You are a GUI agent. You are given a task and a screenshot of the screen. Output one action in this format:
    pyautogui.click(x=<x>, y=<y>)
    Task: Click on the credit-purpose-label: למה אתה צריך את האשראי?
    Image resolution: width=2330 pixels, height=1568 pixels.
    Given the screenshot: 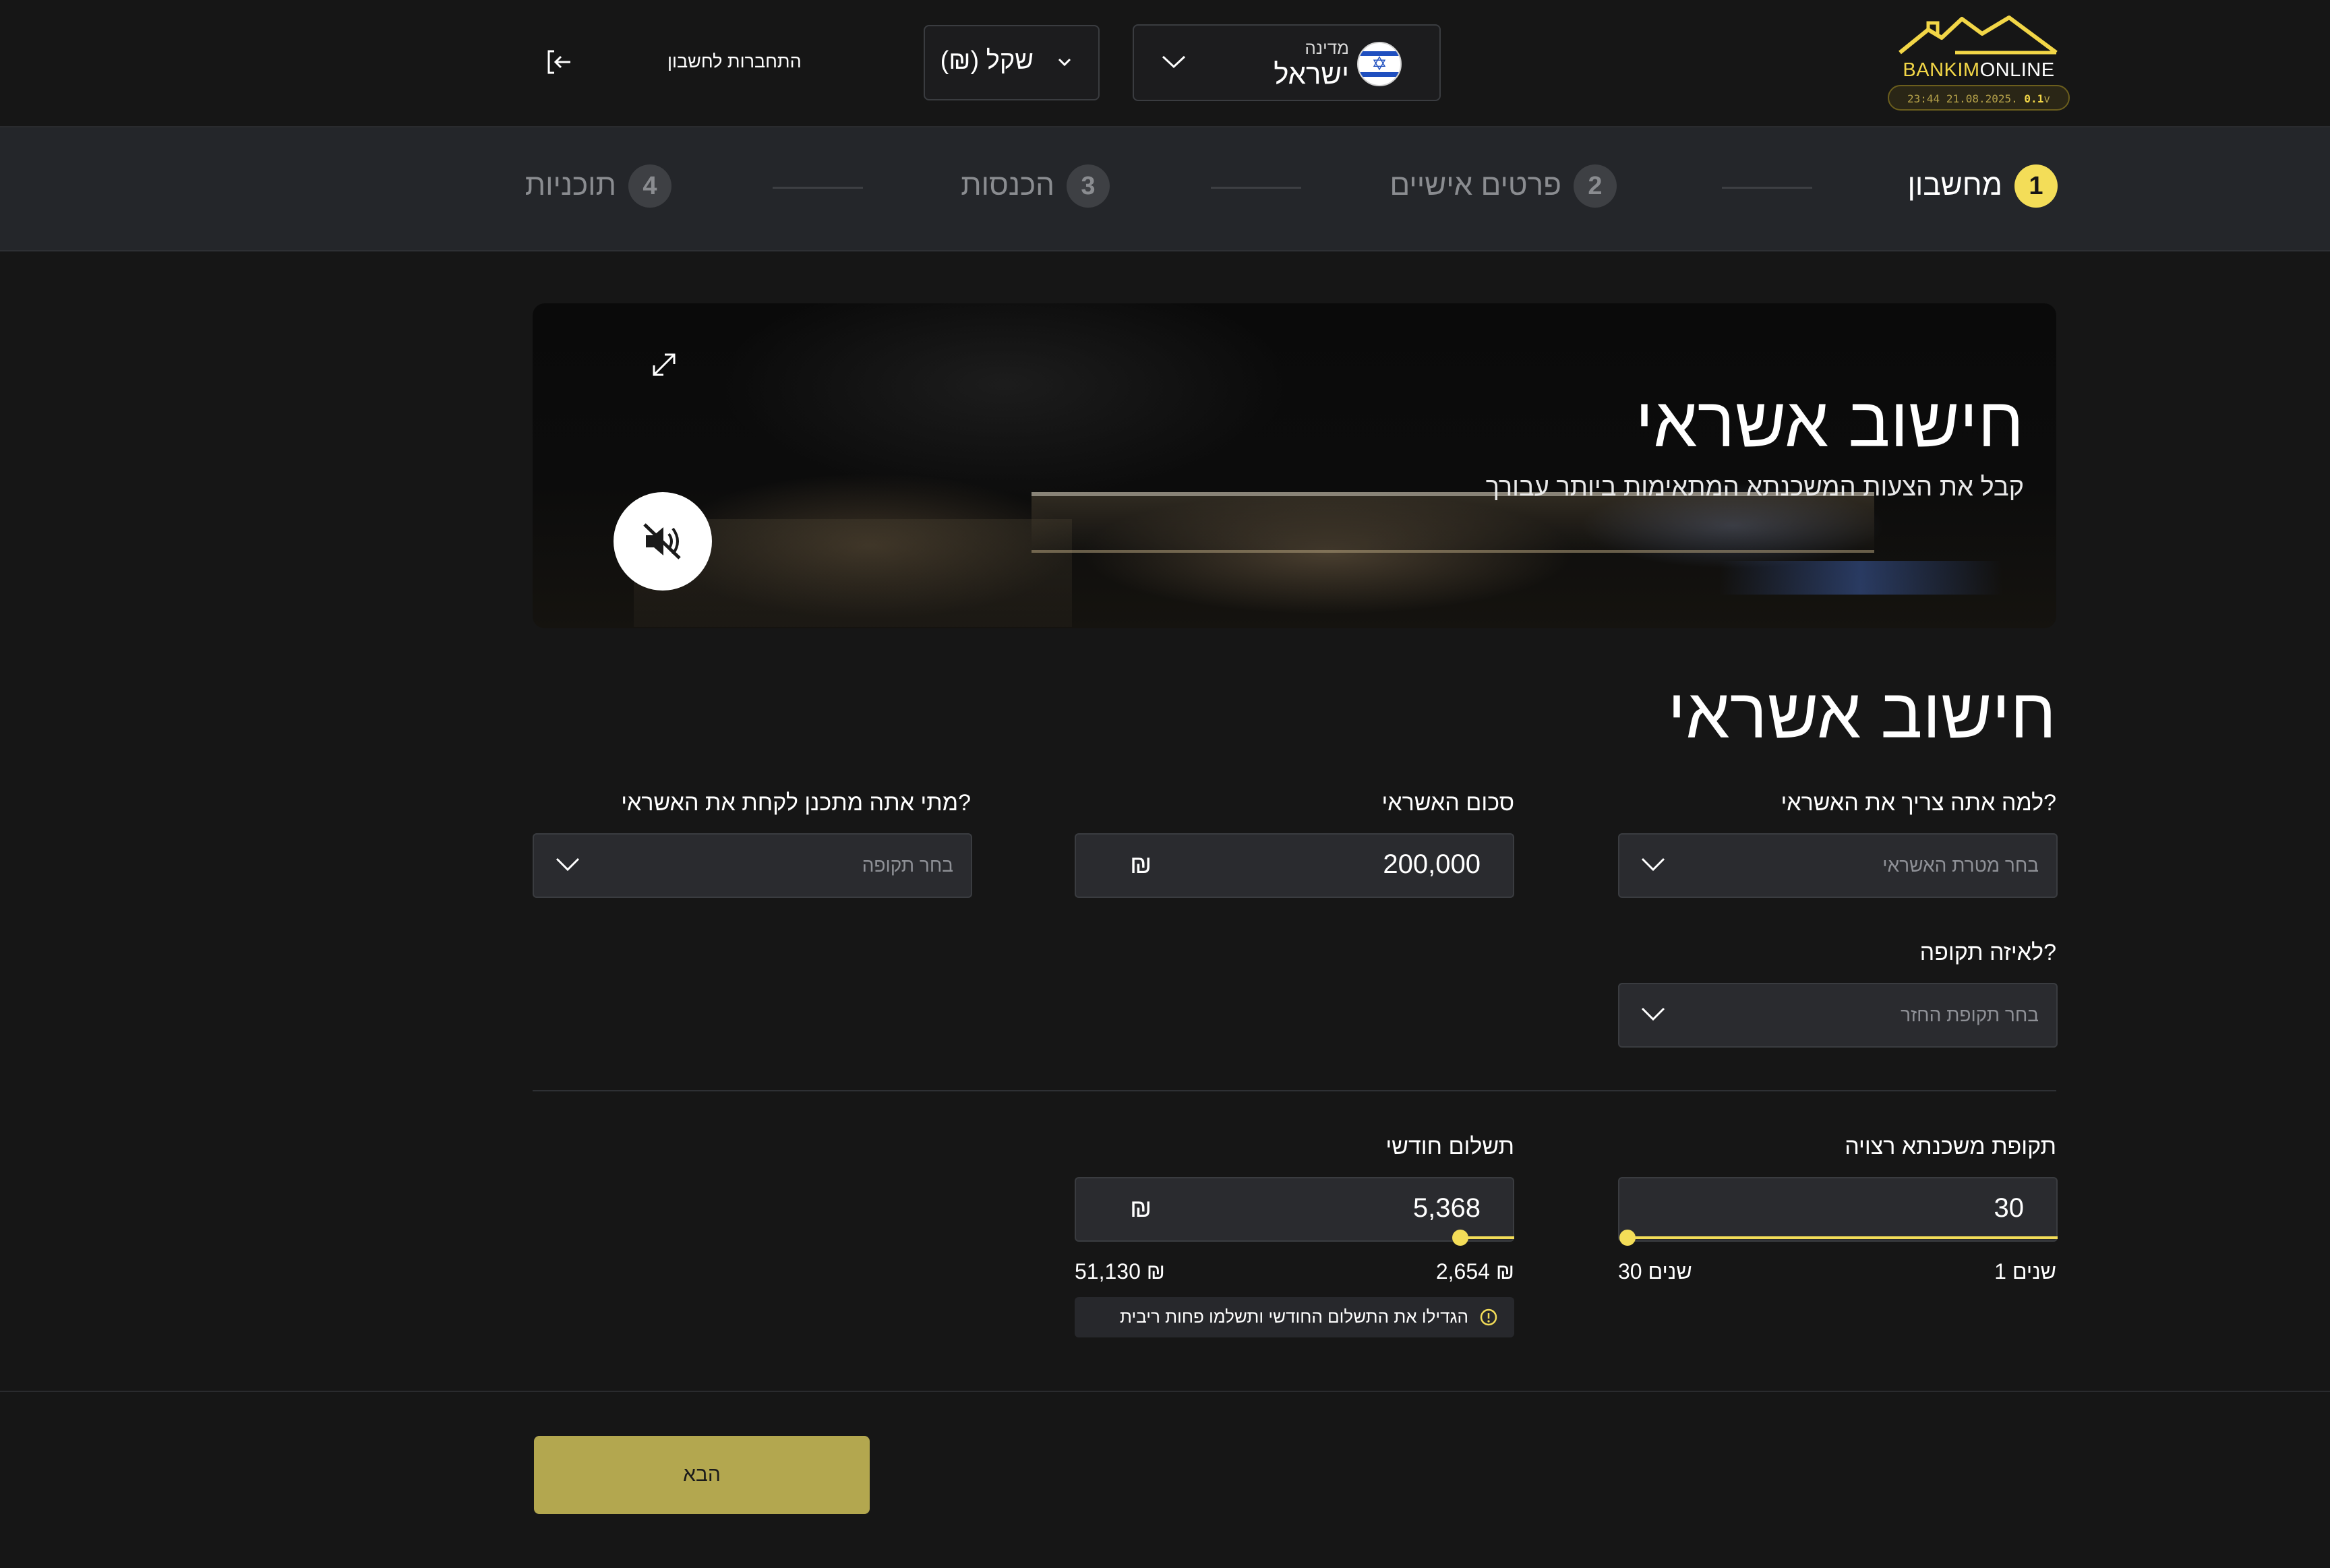 What is the action you would take?
    pyautogui.click(x=1918, y=803)
    